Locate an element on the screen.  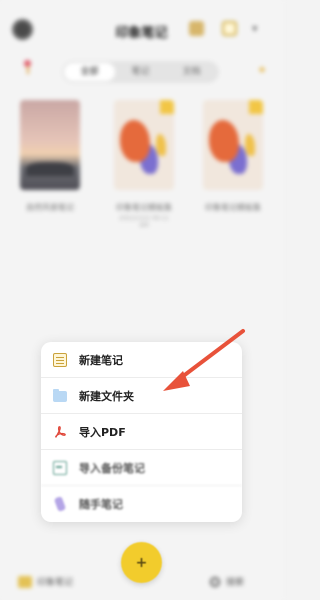
tab-notes: 笔记 is located at coordinates (140, 72).